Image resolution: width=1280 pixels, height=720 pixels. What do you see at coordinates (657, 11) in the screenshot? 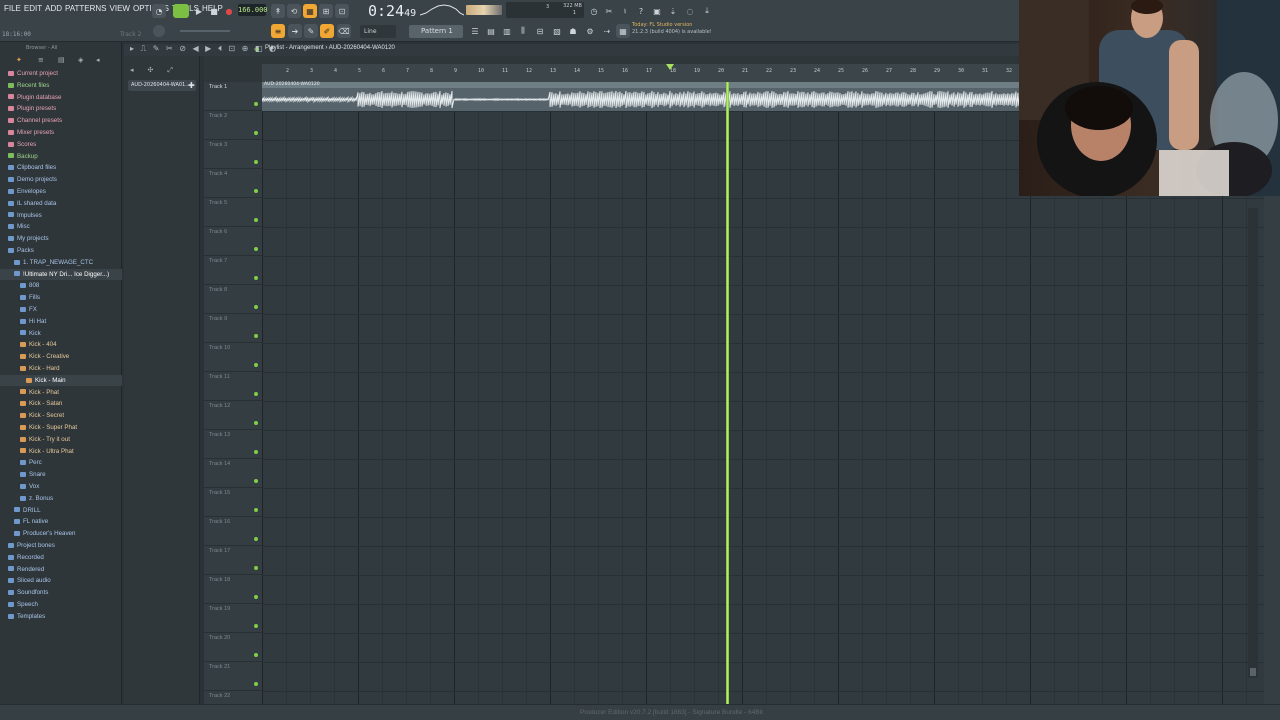
I see `save-icon: ▣` at bounding box center [657, 11].